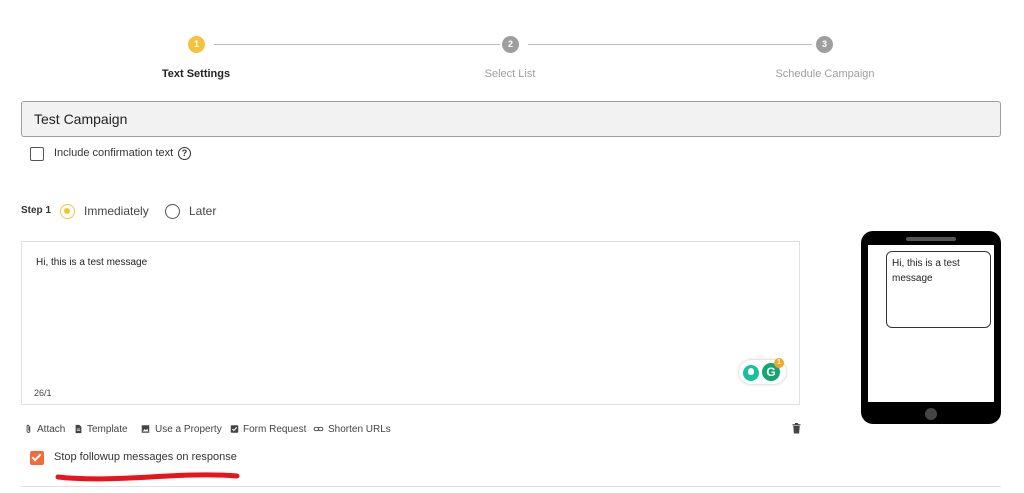 This screenshot has width=1024, height=493. Describe the element at coordinates (275, 429) in the screenshot. I see `form-request-label: Form Request` at that location.